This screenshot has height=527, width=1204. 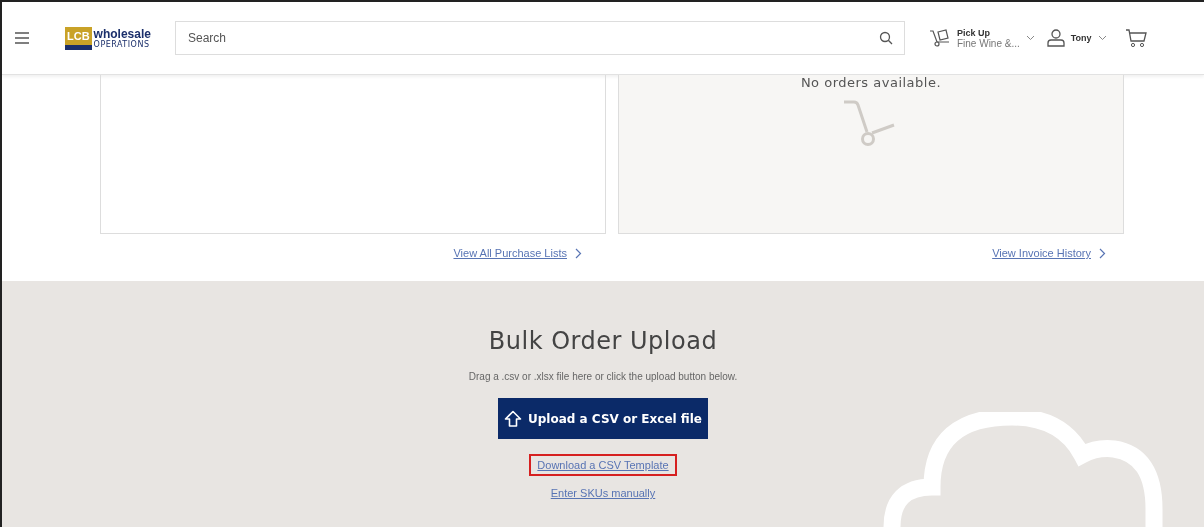 What do you see at coordinates (1135, 38) in the screenshot?
I see `cart-icon` at bounding box center [1135, 38].